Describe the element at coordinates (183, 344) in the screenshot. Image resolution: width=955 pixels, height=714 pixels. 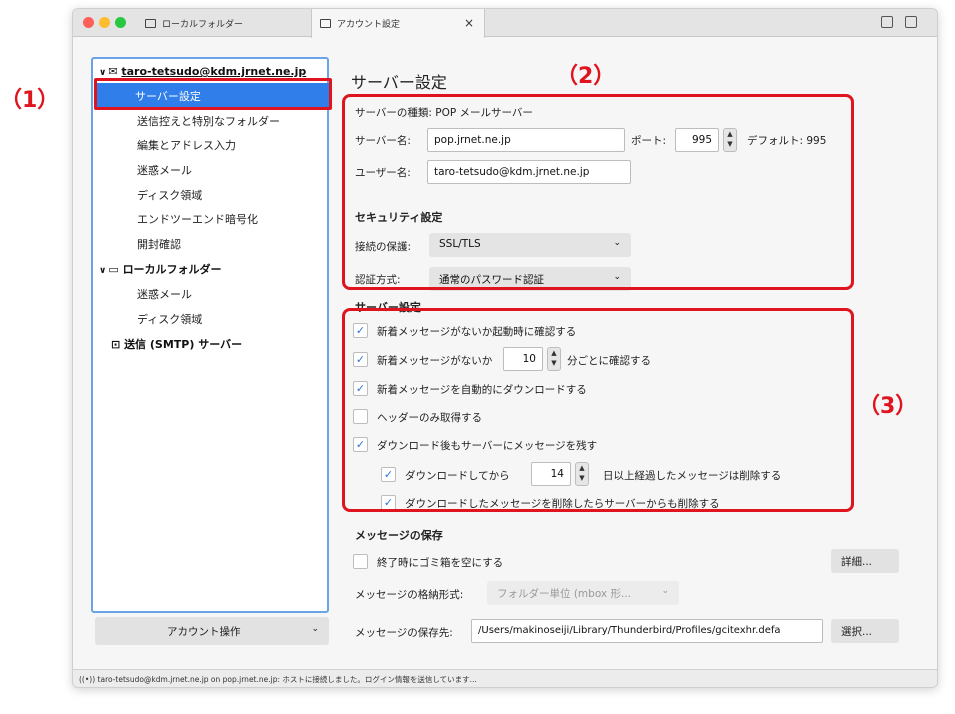
I see `smtp-label: 送信 (SMTP) サーバー` at that location.